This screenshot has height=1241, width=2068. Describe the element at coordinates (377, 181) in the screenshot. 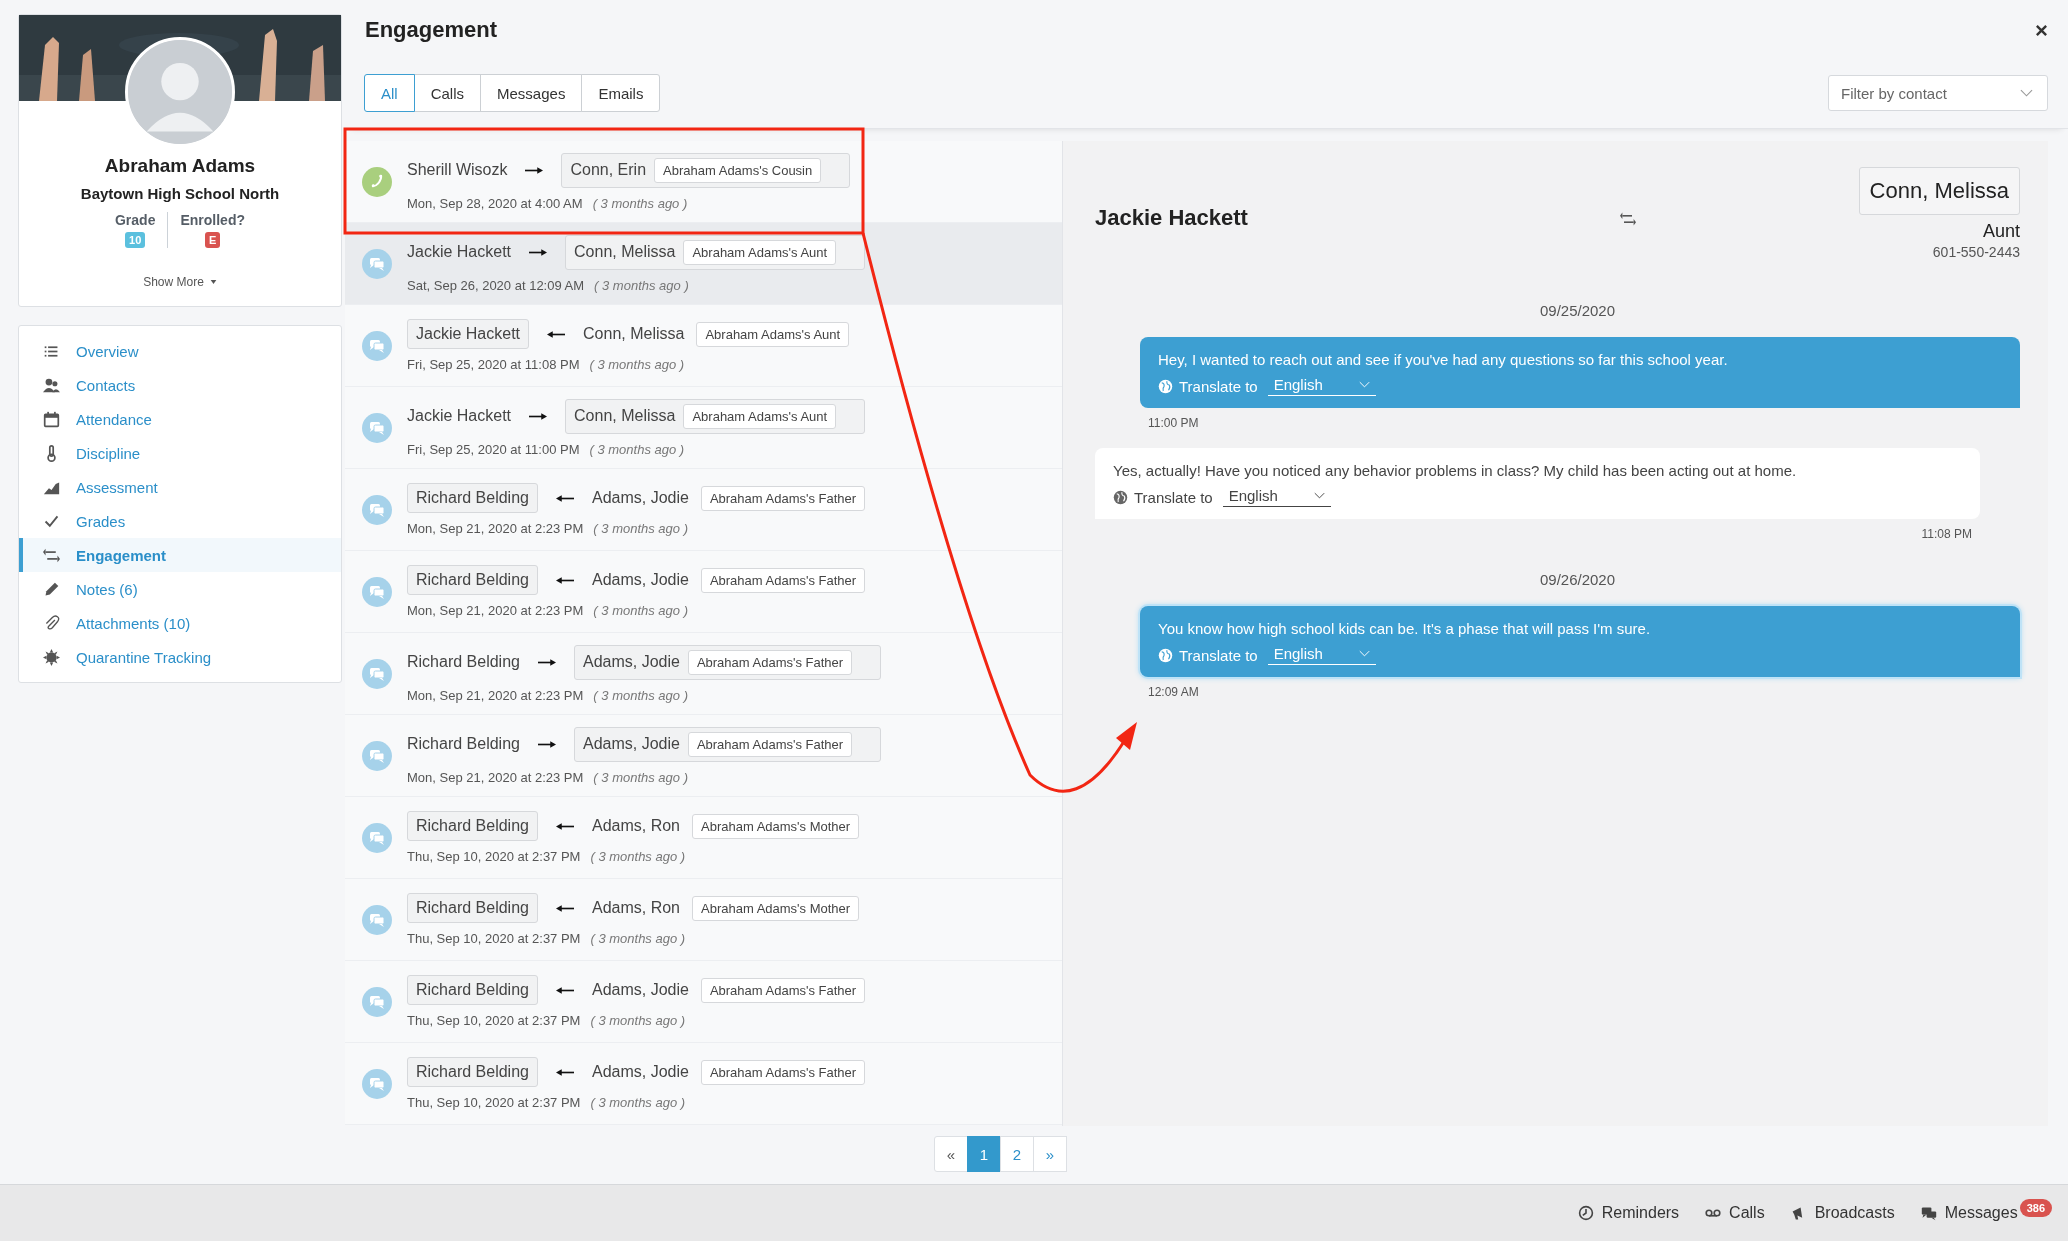

I see `phone-icon` at that location.